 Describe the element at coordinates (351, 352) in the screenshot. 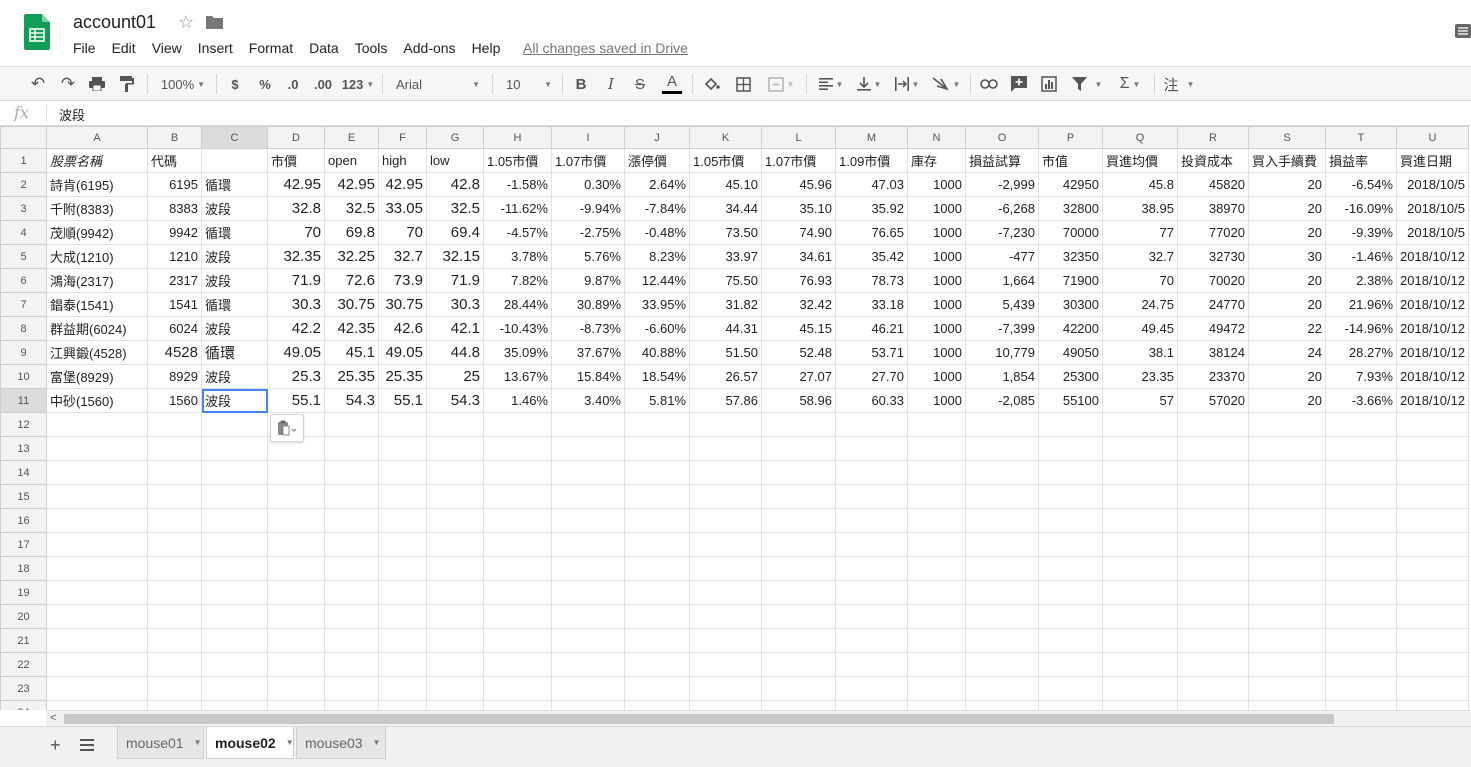

I see `data-cell: 45.1` at that location.